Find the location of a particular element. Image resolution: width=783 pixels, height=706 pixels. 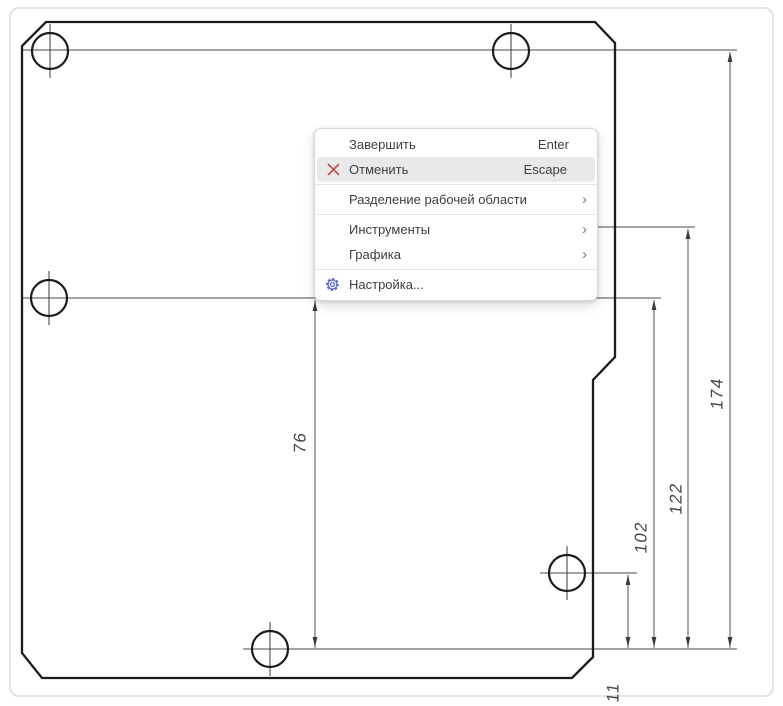

menu-item-finish: Завершить Enter is located at coordinates (456, 144).